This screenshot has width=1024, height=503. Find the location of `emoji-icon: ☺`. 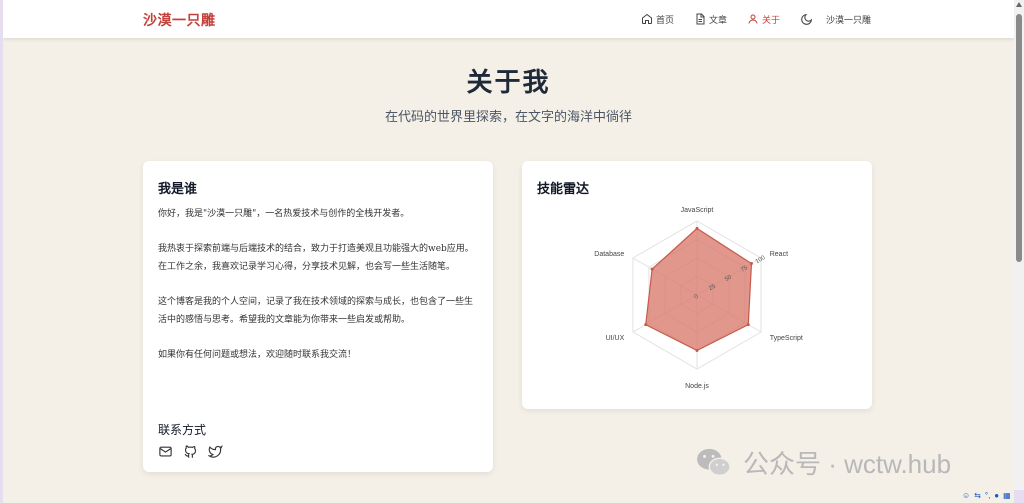

emoji-icon: ☺ is located at coordinates (966, 495).